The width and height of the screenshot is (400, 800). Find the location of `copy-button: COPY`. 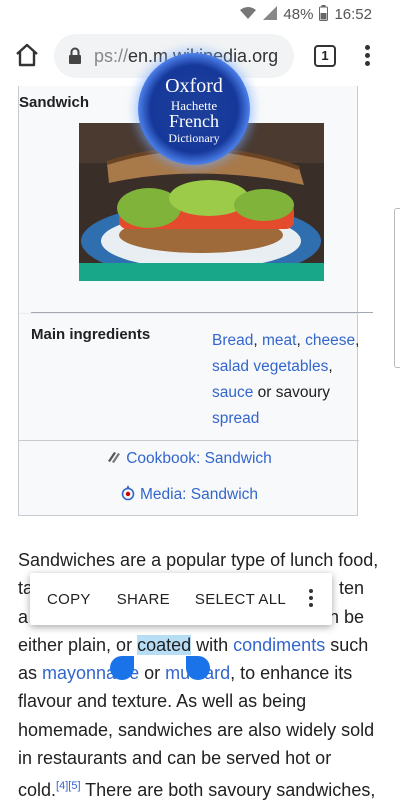

copy-button: COPY is located at coordinates (69, 599).